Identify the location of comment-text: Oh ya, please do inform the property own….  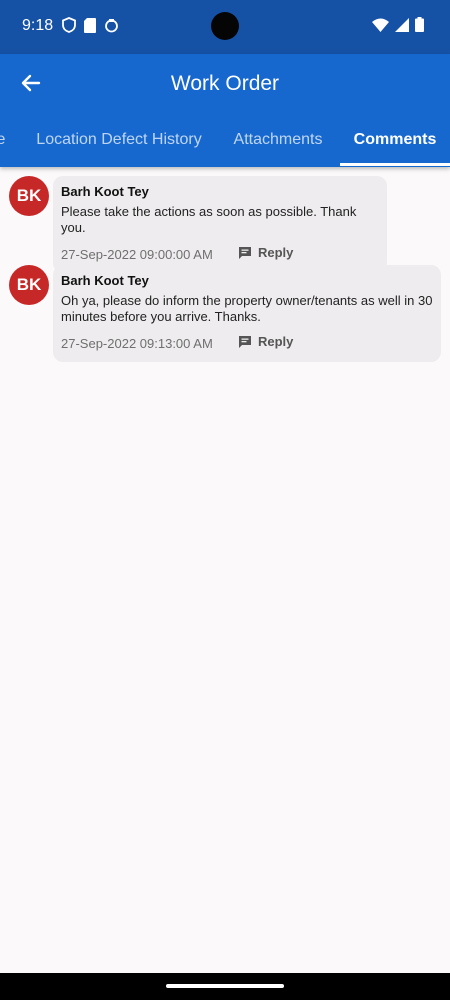
(247, 308).